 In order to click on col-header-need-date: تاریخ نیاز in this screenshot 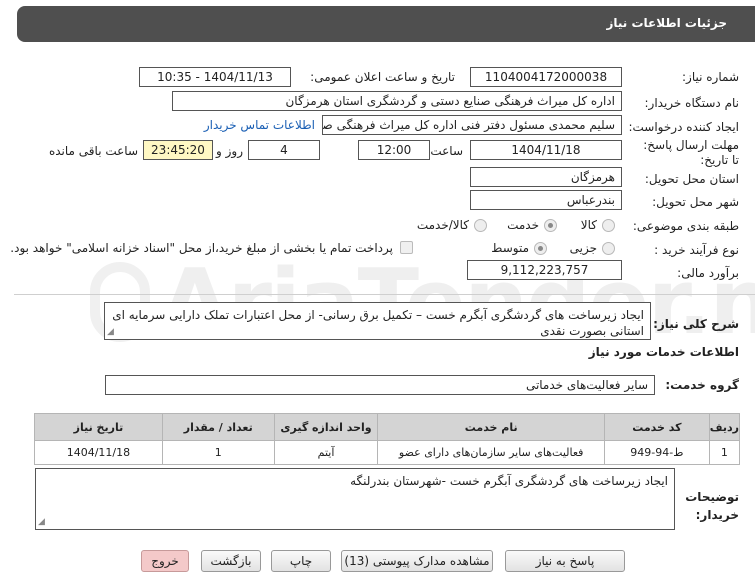, I will do `click(98, 427)`.